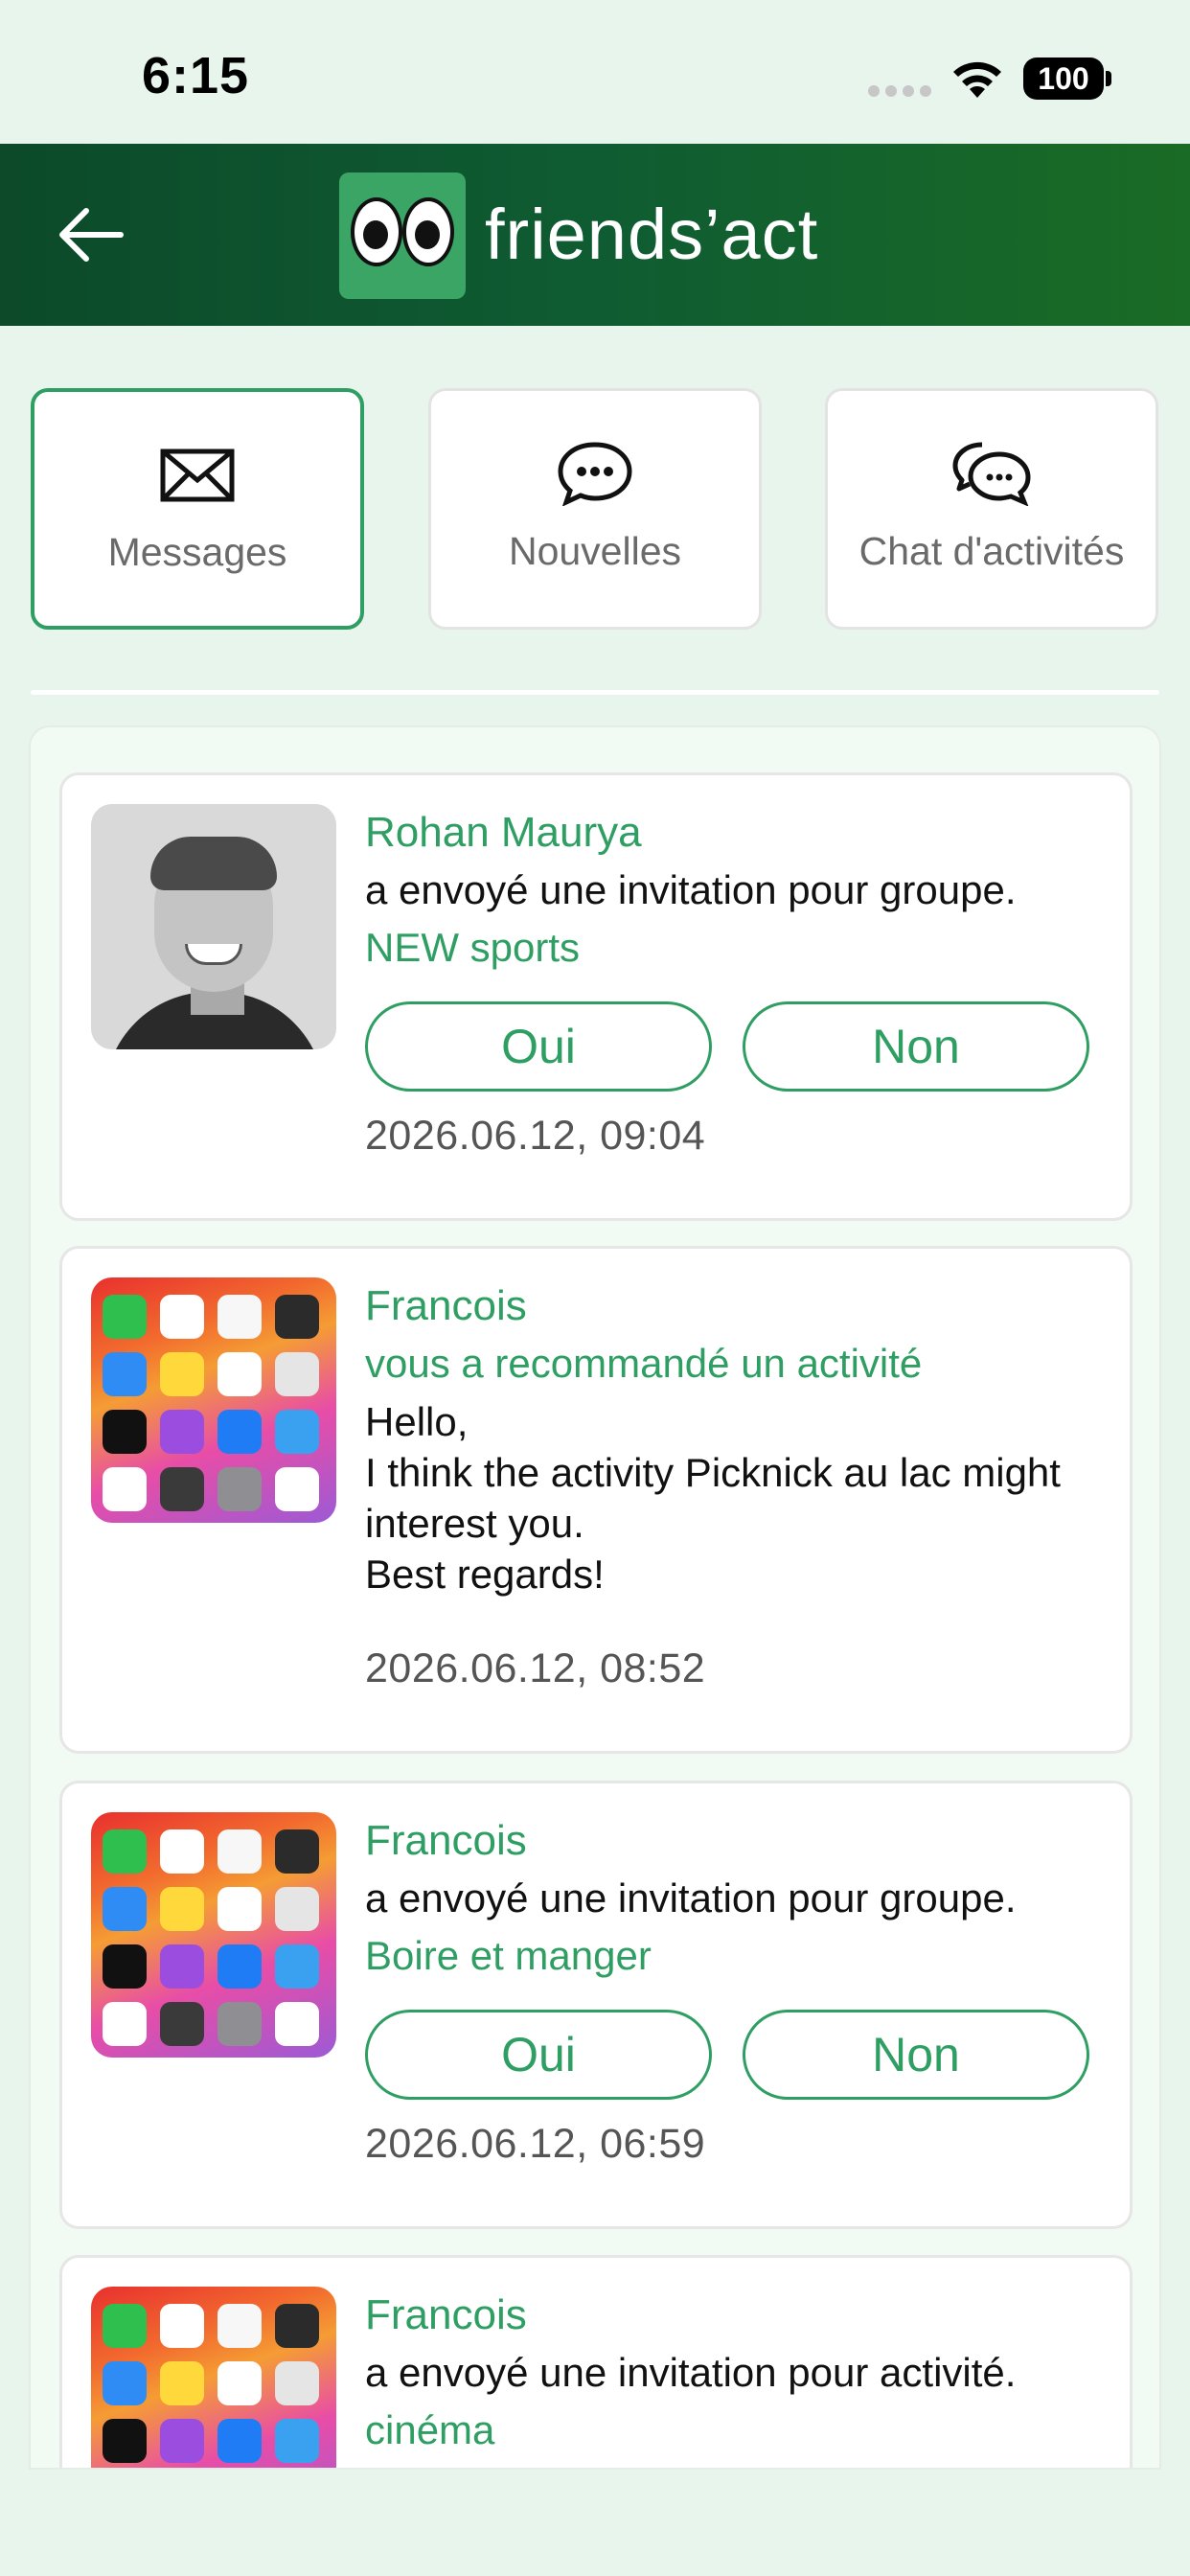 This screenshot has height=2576, width=1190. Describe the element at coordinates (198, 509) in the screenshot. I see `tab-messages: Messages` at that location.